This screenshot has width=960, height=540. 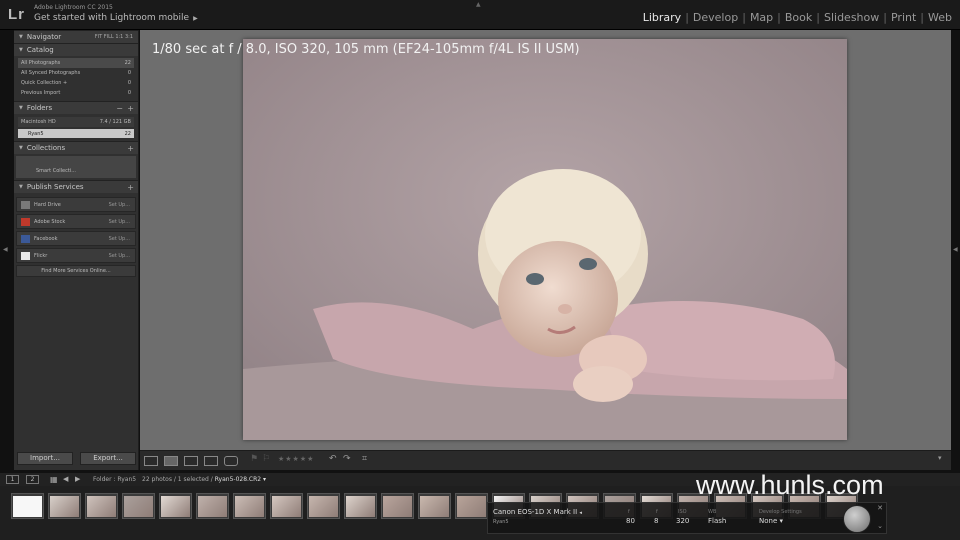 I want to click on folders-body: Macintosh HD 7.4 / 121 GB Ryan5 22, so click(x=76, y=127).